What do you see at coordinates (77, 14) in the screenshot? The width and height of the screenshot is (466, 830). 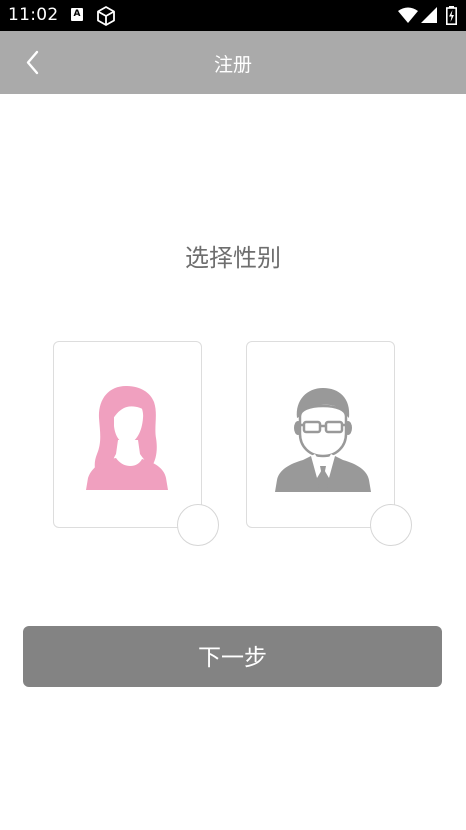 I see `a-badge-icon: A` at bounding box center [77, 14].